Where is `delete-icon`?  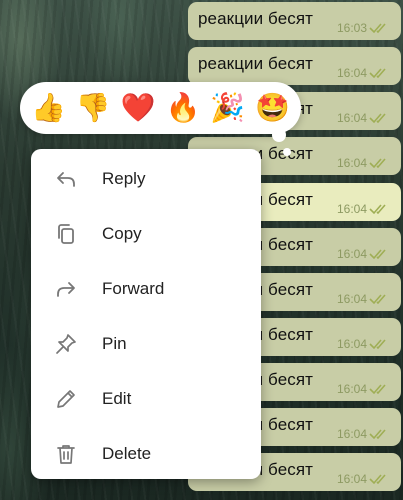
delete-icon is located at coordinates (66, 454).